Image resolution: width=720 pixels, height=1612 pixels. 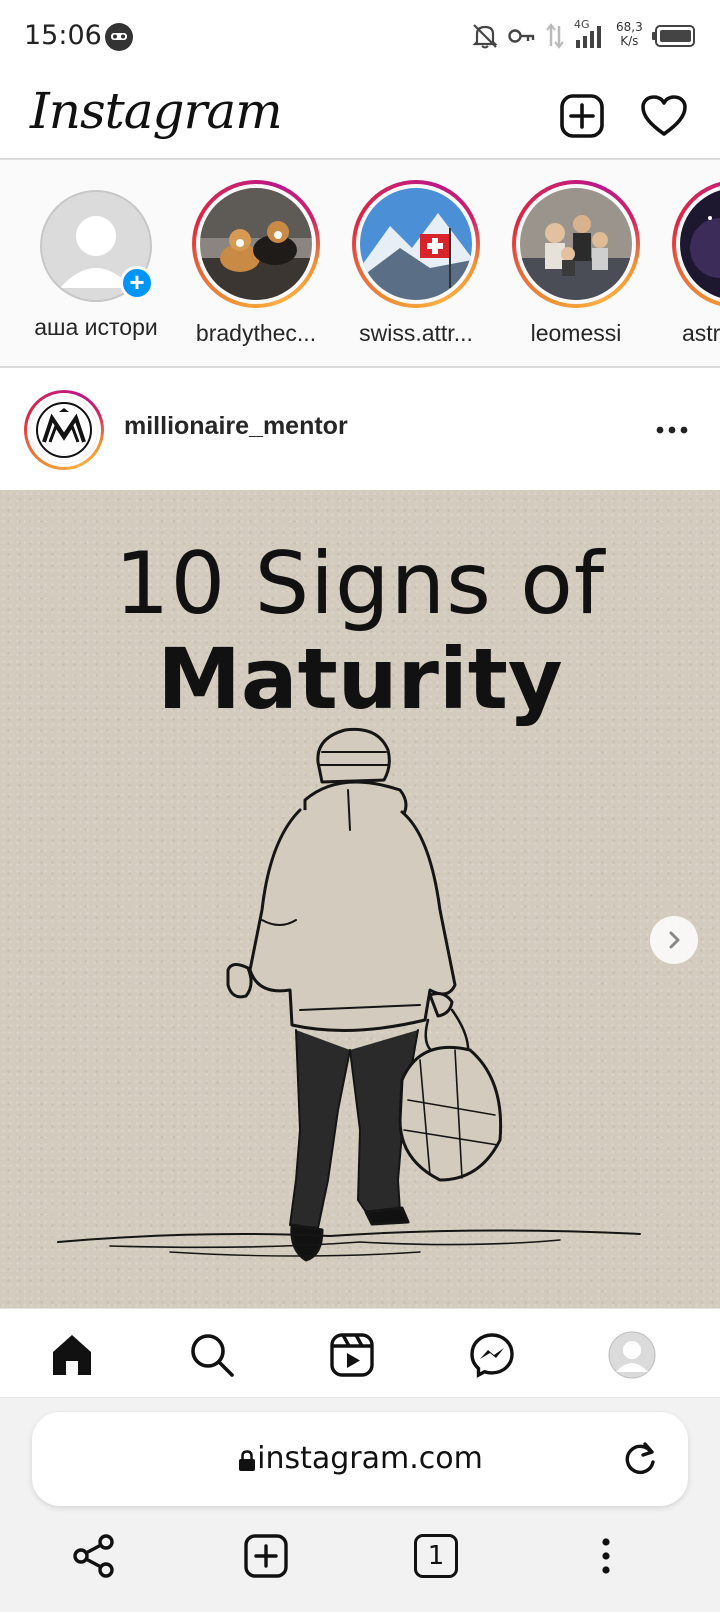 What do you see at coordinates (63, 35) in the screenshot?
I see `status-time: 15:06` at bounding box center [63, 35].